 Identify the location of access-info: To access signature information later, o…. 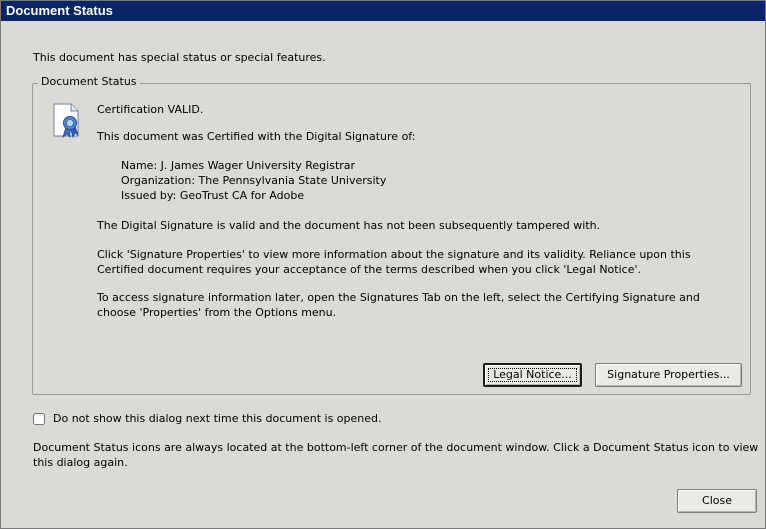
(398, 305).